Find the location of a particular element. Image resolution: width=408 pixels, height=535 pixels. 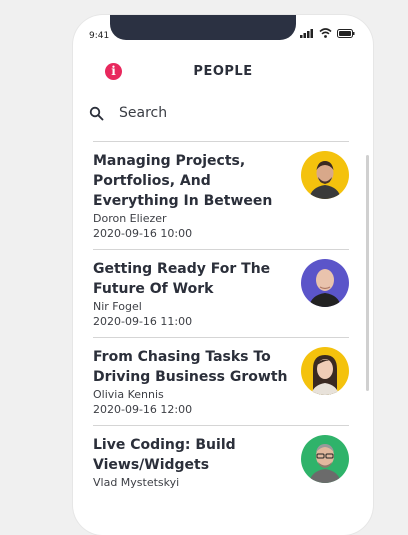

header: i PEOPLE is located at coordinates (223, 72).